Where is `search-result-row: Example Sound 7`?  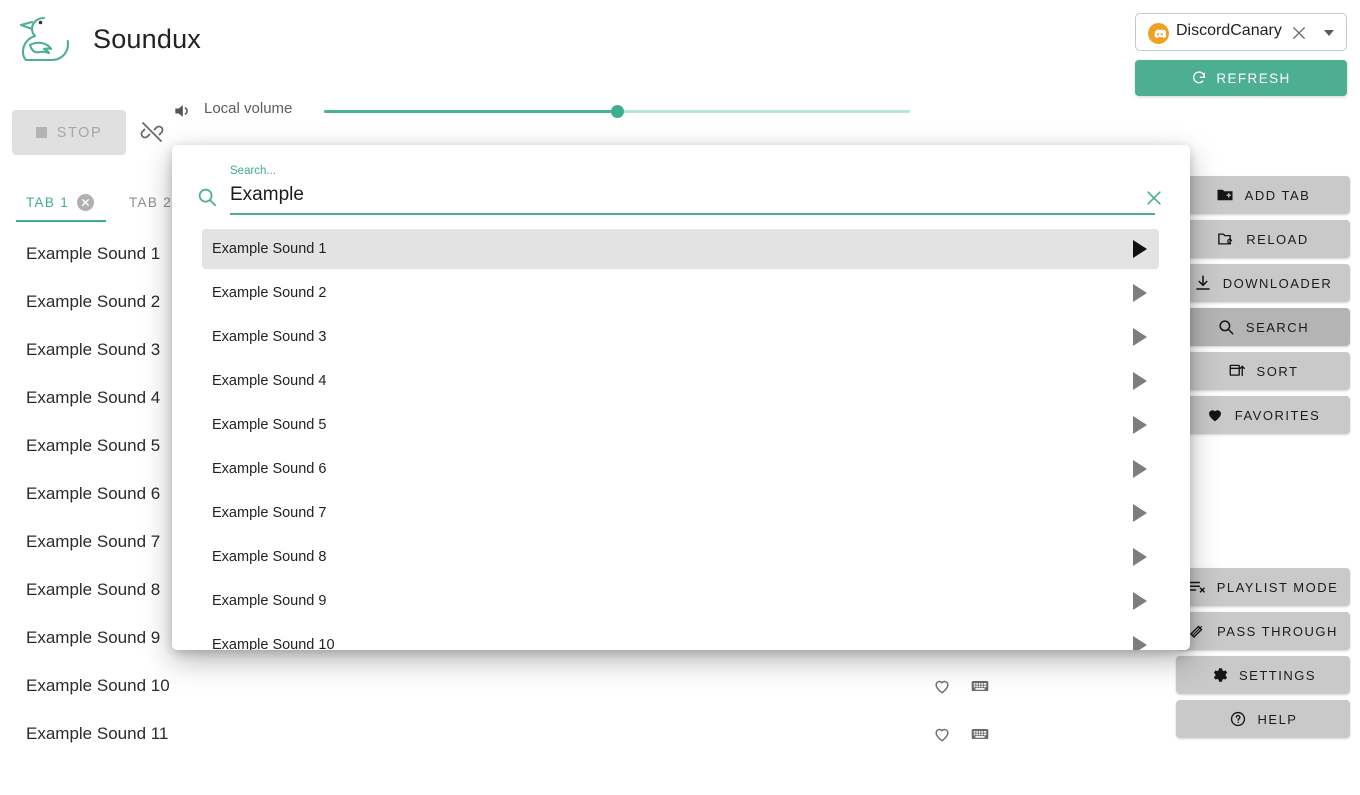
search-result-row: Example Sound 7 is located at coordinates (680, 513).